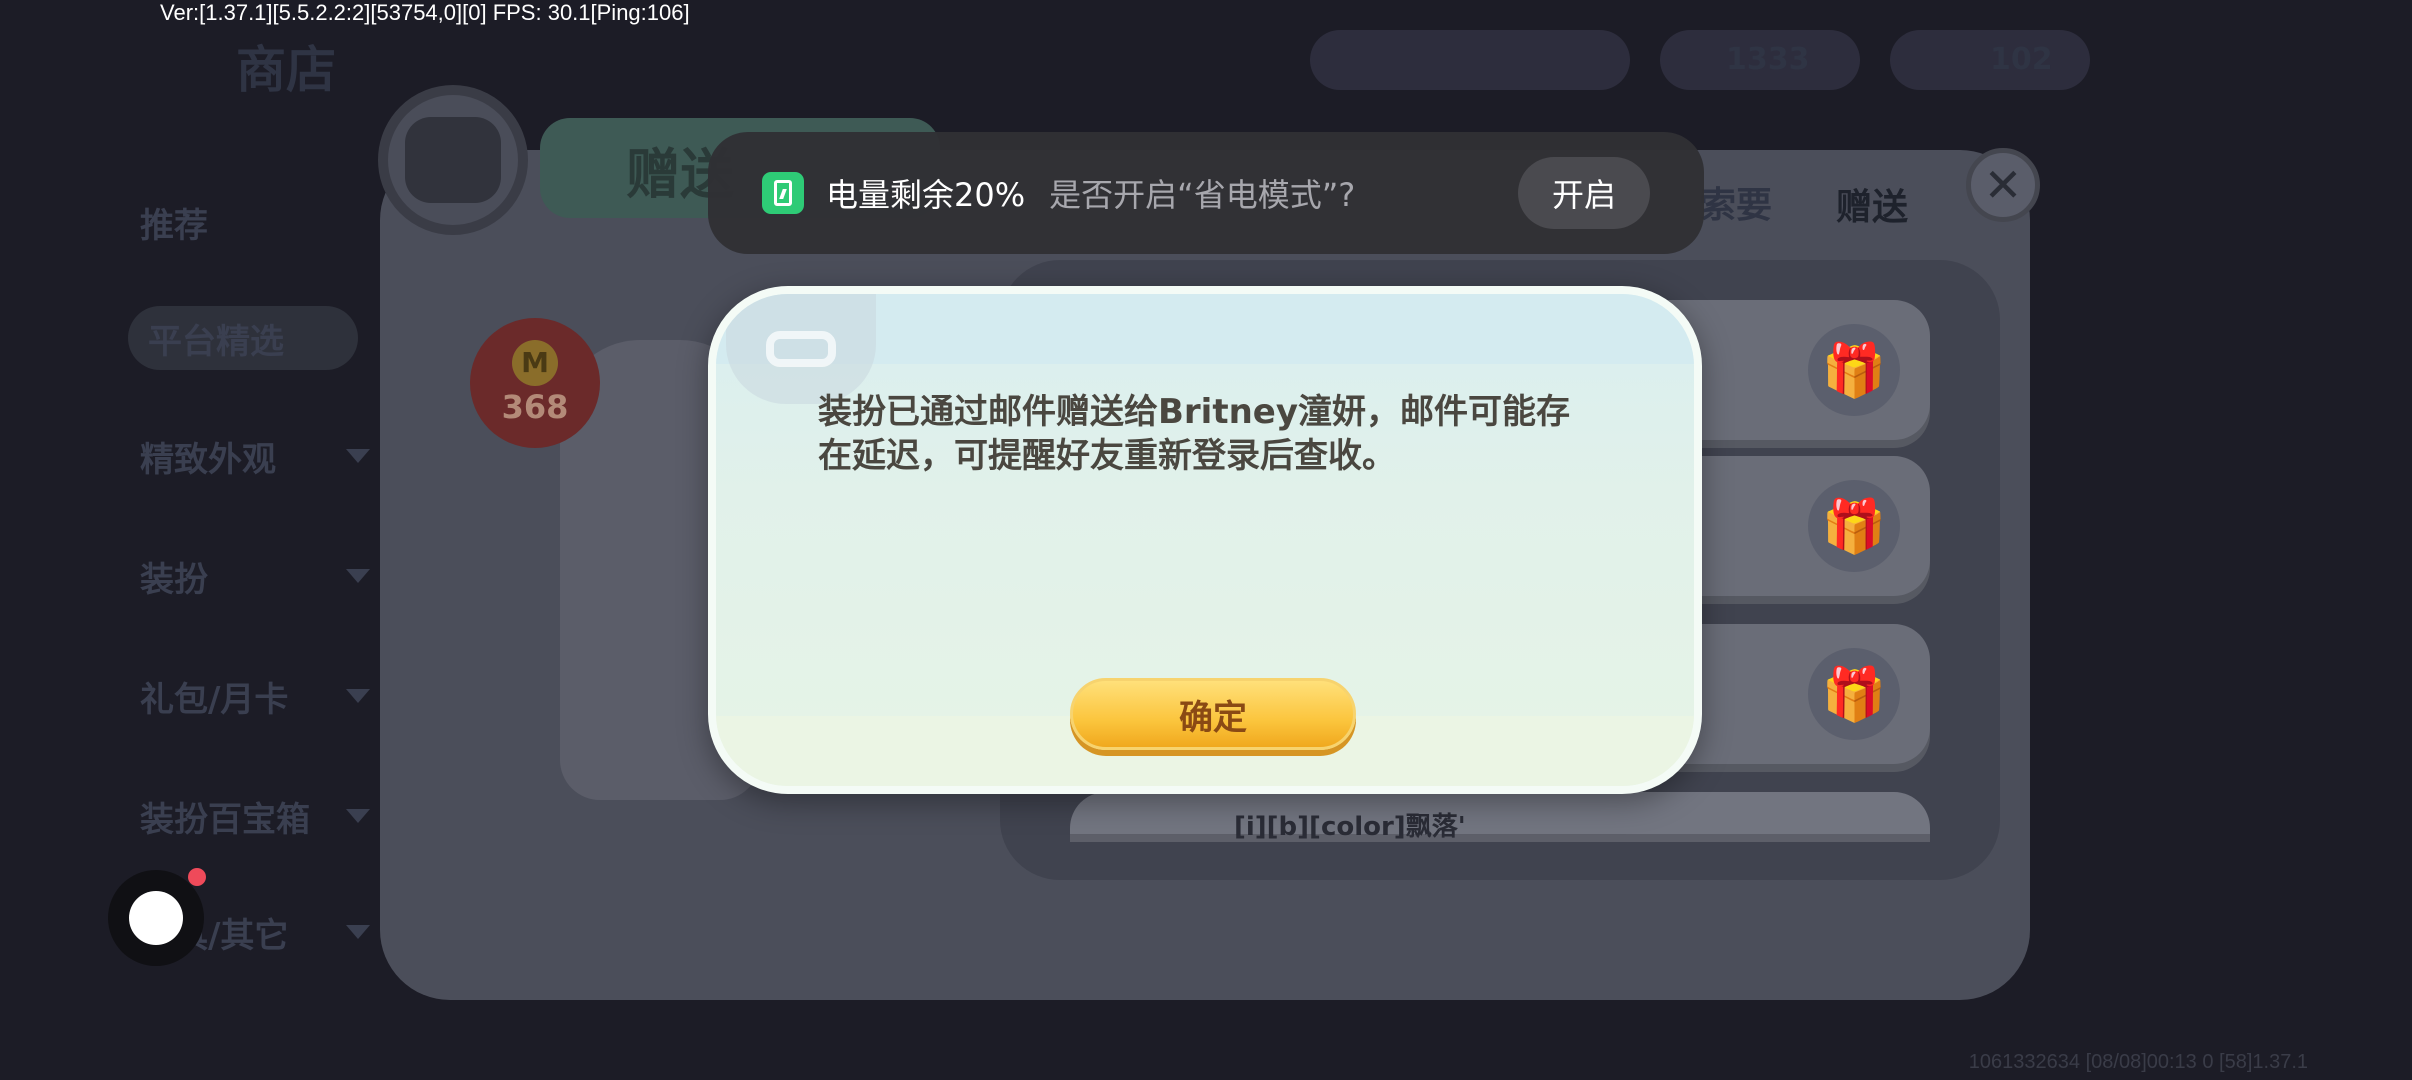 This screenshot has width=2412, height=1080. I want to click on shop-title: 商店, so click(286, 70).